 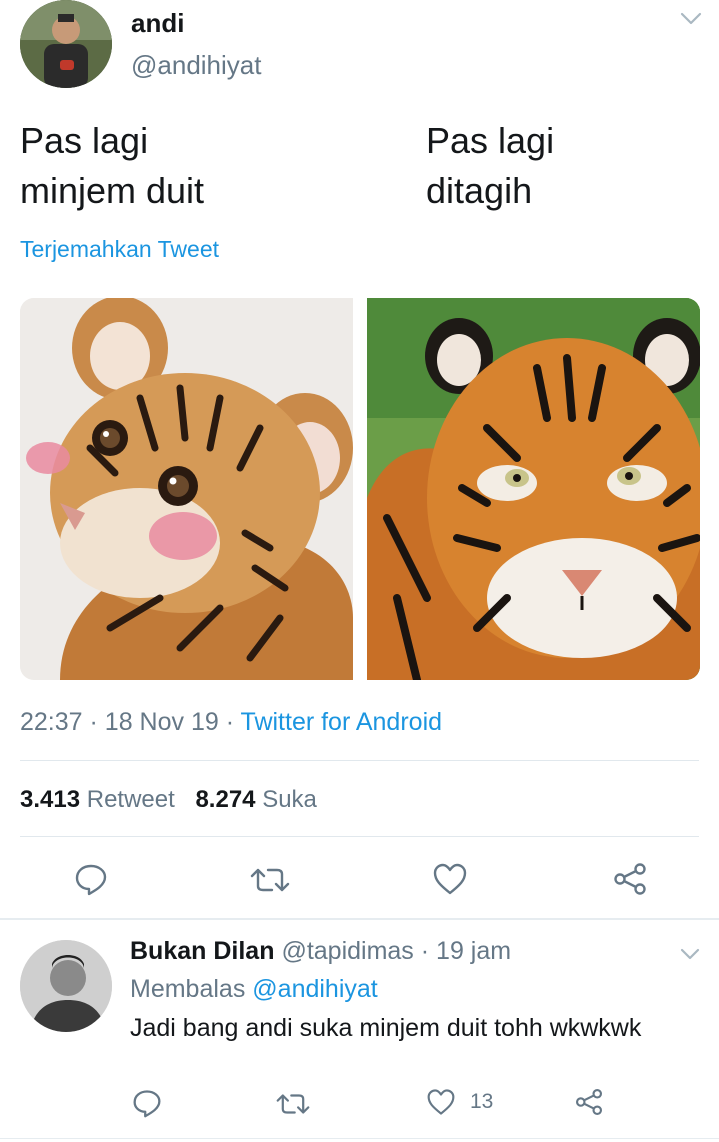 What do you see at coordinates (289, 799) in the screenshot?
I see `like-label: Suka` at bounding box center [289, 799].